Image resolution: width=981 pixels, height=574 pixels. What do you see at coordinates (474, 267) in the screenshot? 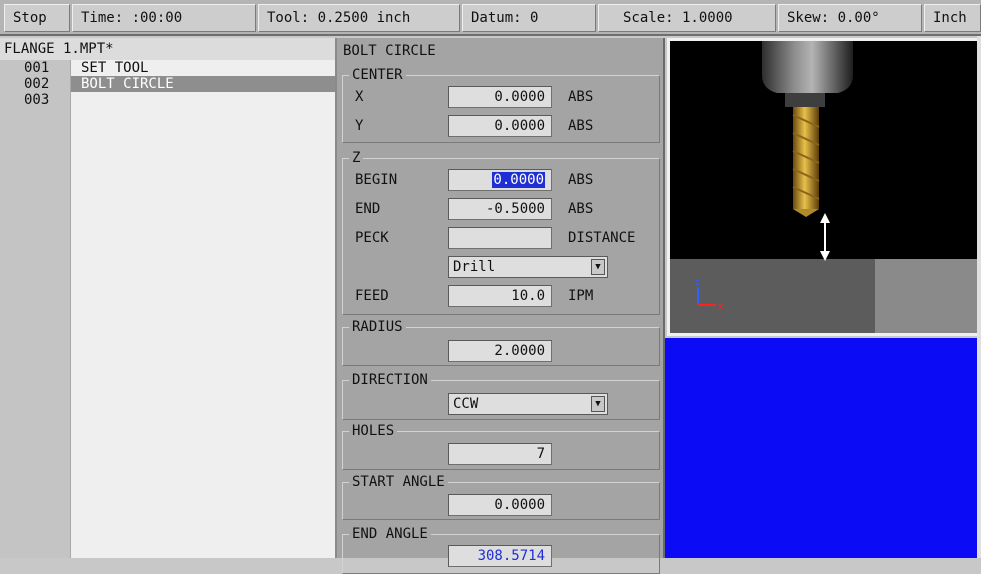
I see `drill-mode-value: Drill` at bounding box center [474, 267].